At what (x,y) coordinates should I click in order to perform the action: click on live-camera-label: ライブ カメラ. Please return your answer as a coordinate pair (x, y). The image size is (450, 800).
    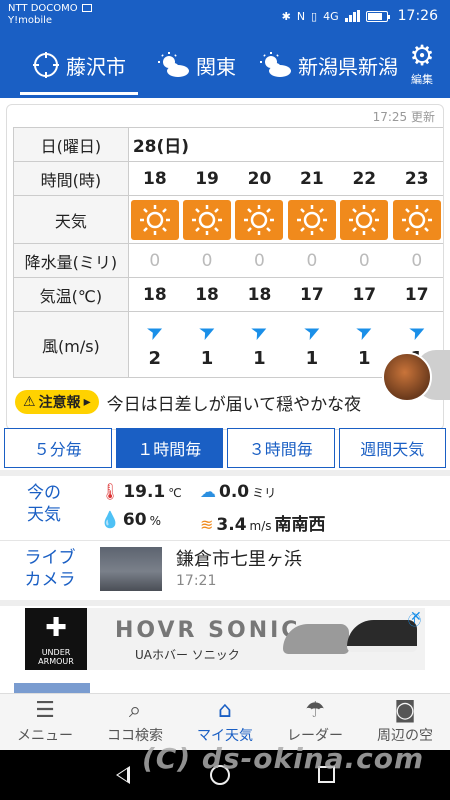
    Looking at the image, I should click on (50, 569).